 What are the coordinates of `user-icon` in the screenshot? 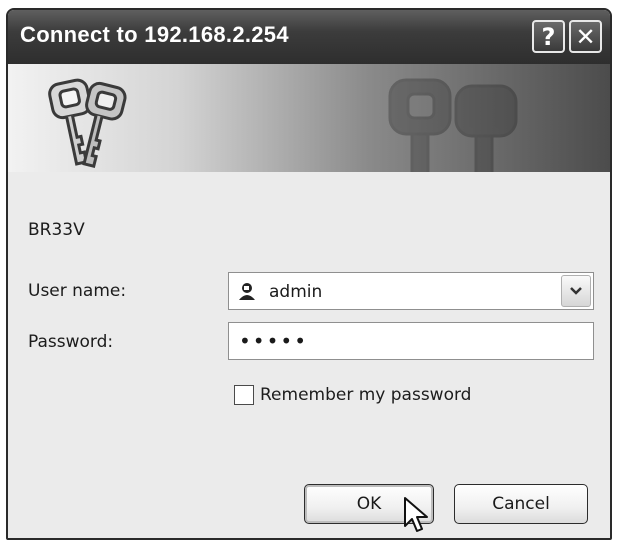 It's located at (247, 291).